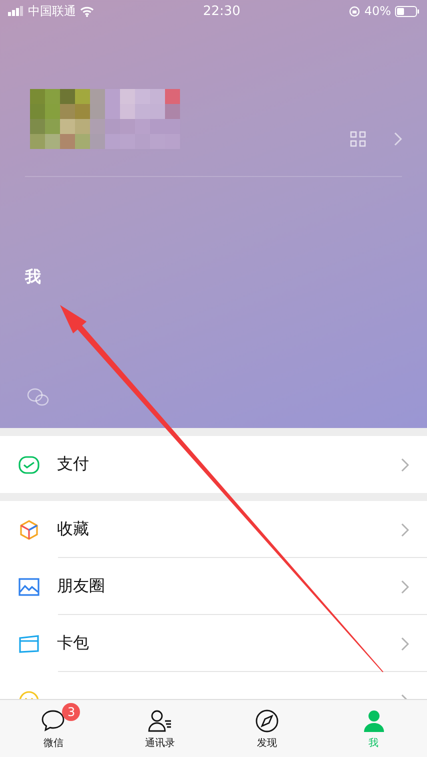 The image size is (427, 757). What do you see at coordinates (221, 11) in the screenshot?
I see `clock-time: 22:30` at bounding box center [221, 11].